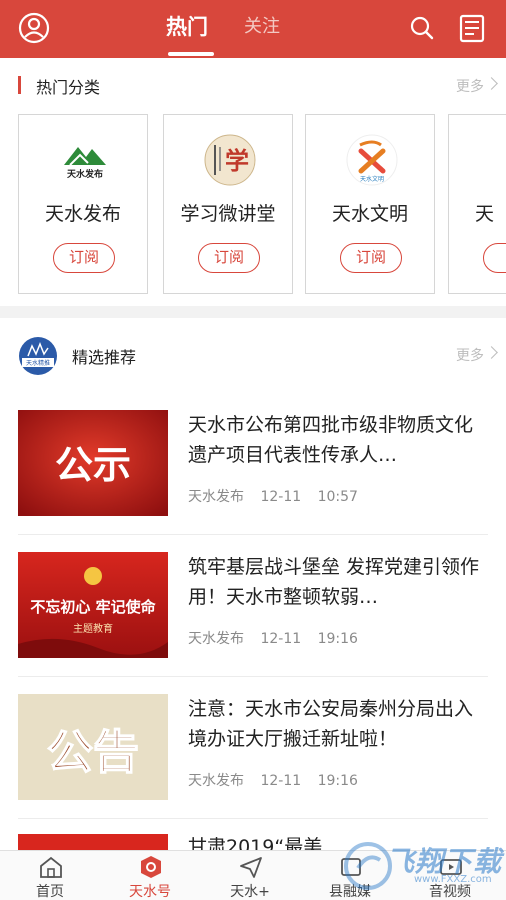  I want to click on svg-text: 公告, so click(93, 752).